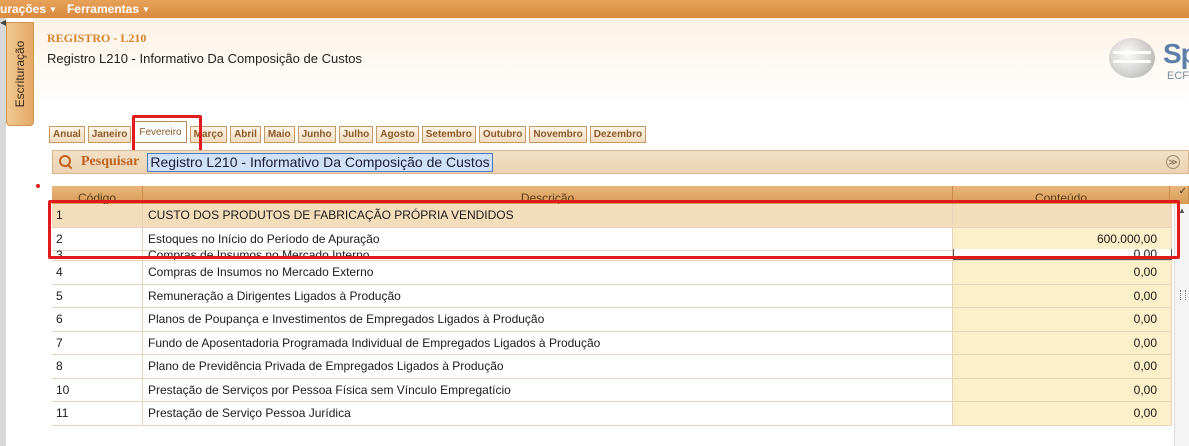  I want to click on tab-maio: Maio, so click(279, 134).